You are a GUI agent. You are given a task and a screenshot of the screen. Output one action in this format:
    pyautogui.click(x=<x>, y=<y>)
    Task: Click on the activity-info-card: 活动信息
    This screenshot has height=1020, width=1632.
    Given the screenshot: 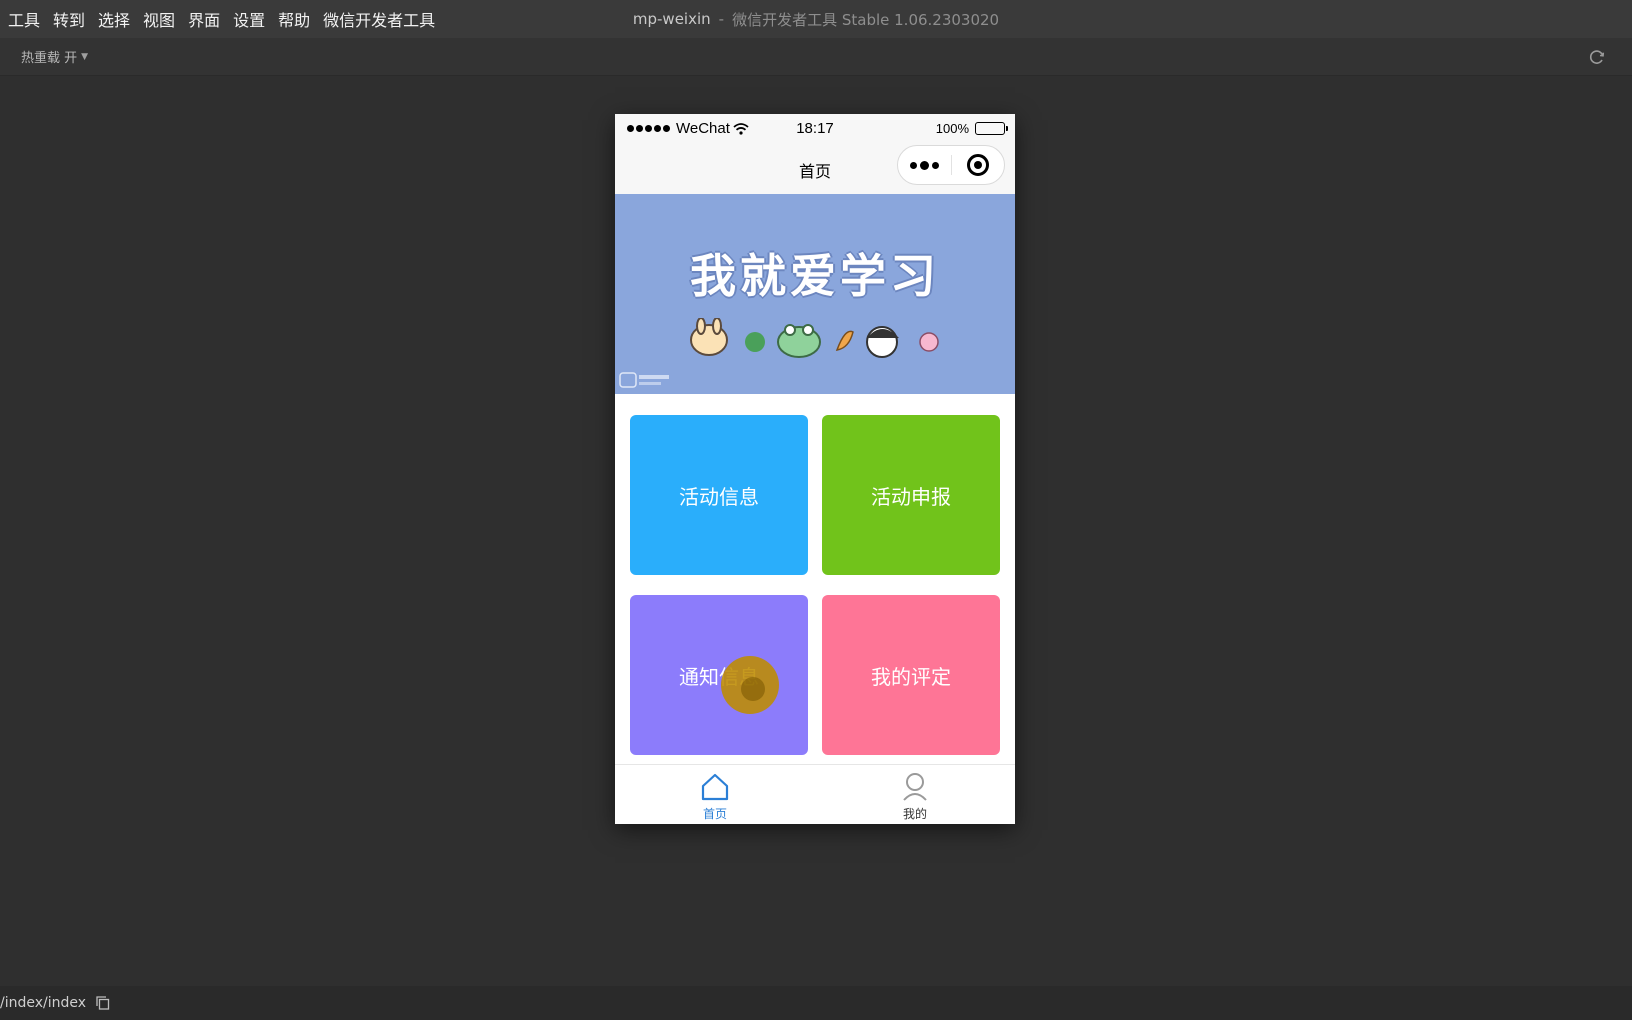 What is the action you would take?
    pyautogui.click(x=719, y=495)
    